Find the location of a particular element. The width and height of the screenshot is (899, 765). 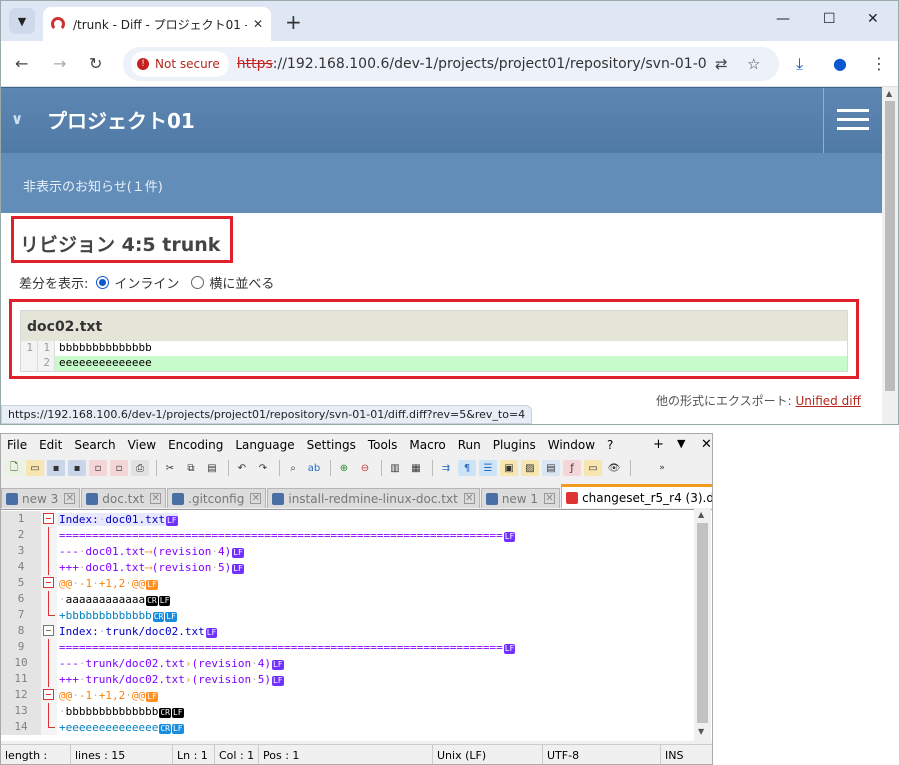

hamburger-menu-button is located at coordinates (852, 121).